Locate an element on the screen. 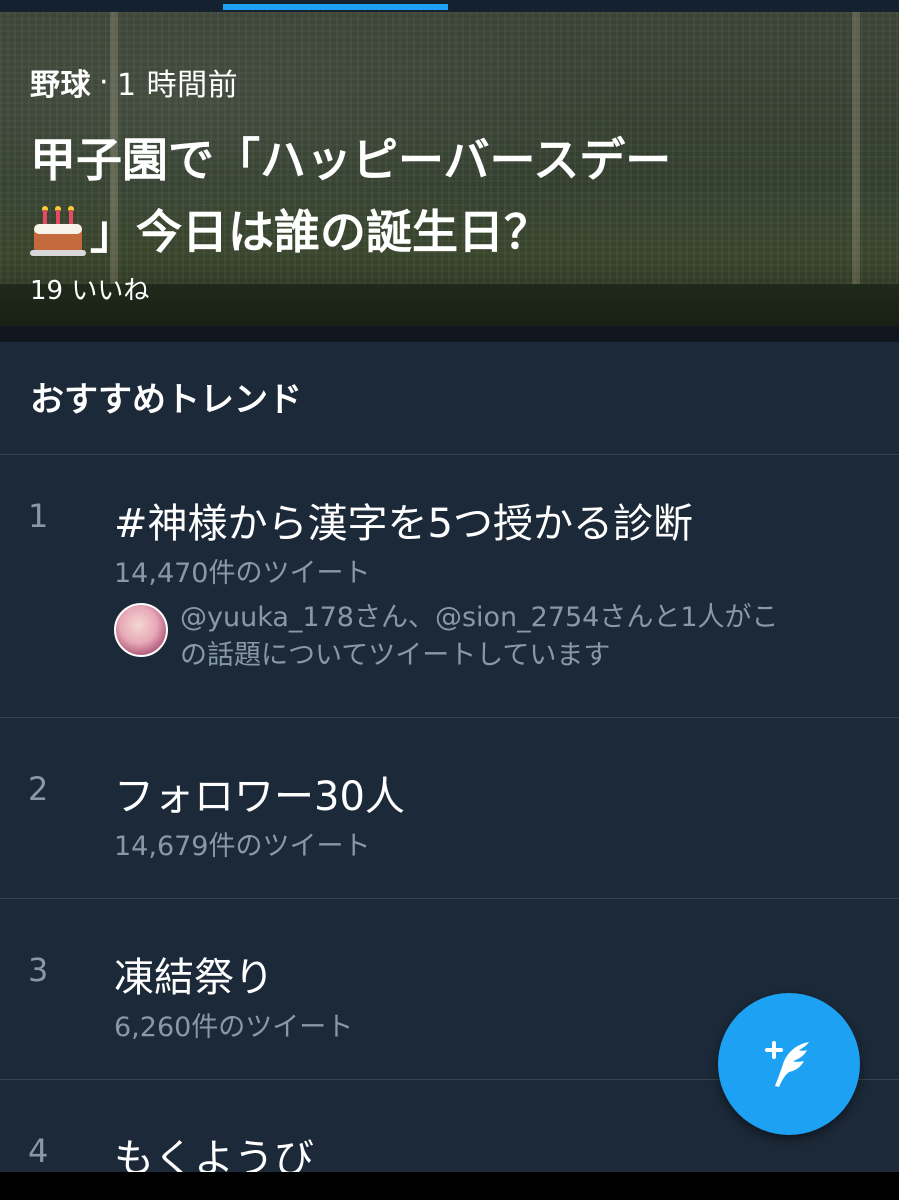 Image resolution: width=899 pixels, height=1200 pixels. trends-section-header: おすすめトレンド is located at coordinates (449, 398).